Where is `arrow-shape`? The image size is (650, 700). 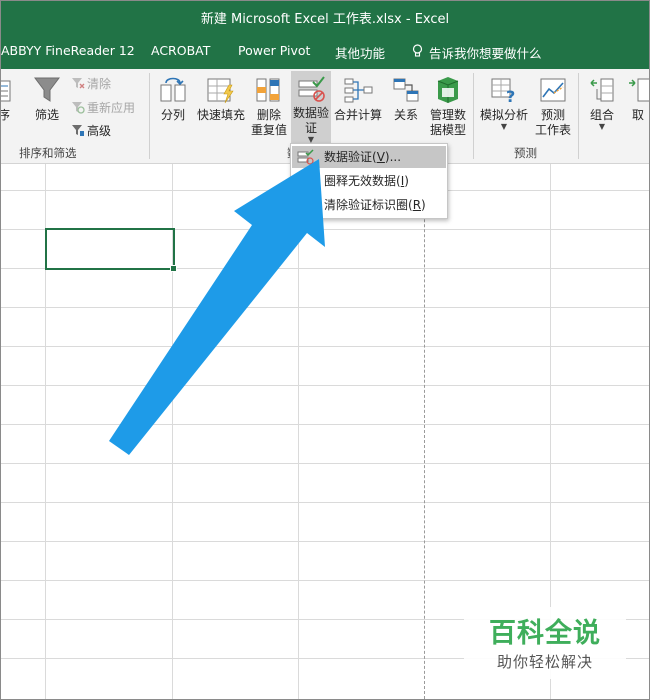 arrow-shape is located at coordinates (217, 307).